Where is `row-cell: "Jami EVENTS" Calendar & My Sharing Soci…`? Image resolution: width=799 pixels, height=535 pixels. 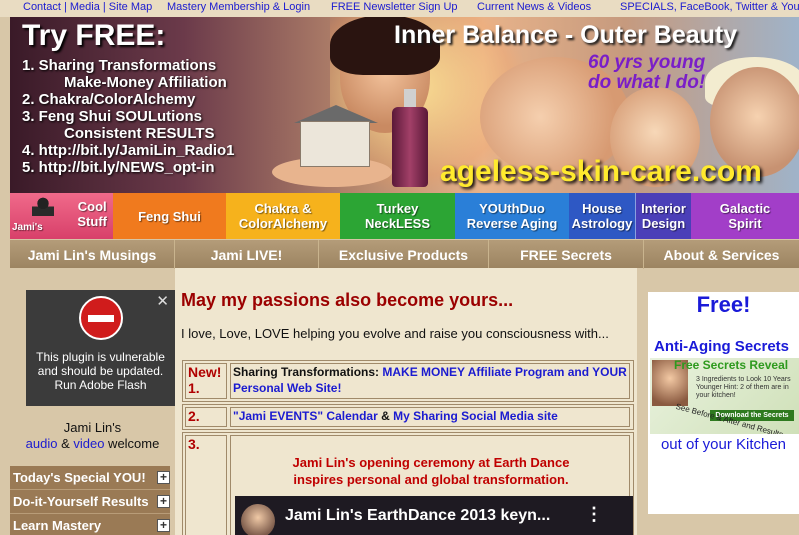 row-cell: "Jami EVENTS" Calendar & My Sharing Soci… is located at coordinates (430, 417).